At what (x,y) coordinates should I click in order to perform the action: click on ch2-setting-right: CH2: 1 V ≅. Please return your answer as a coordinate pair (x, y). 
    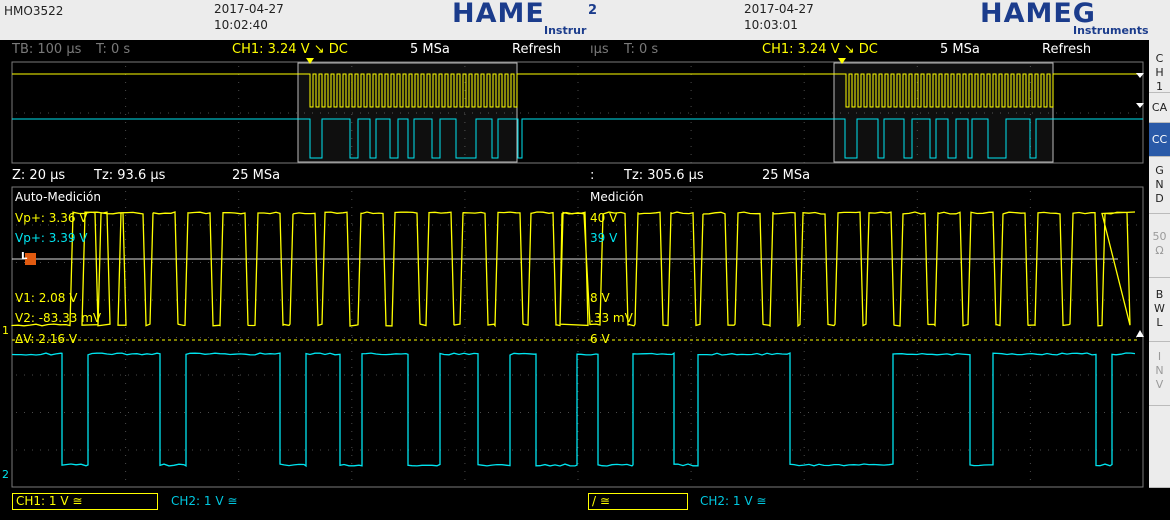
    Looking at the image, I should click on (733, 501).